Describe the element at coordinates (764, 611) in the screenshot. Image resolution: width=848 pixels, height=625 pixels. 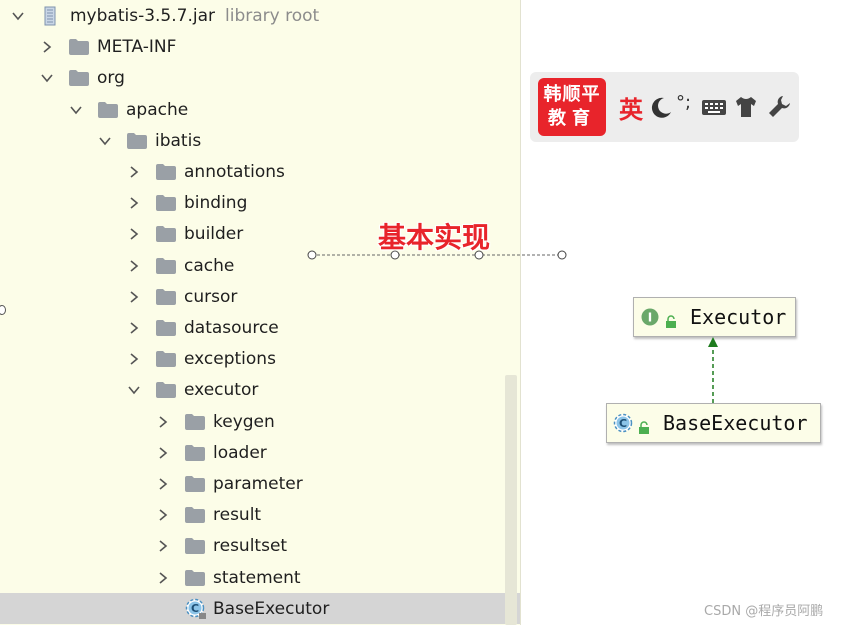
I see `watermark: CSDN @程序员阿鹏` at that location.